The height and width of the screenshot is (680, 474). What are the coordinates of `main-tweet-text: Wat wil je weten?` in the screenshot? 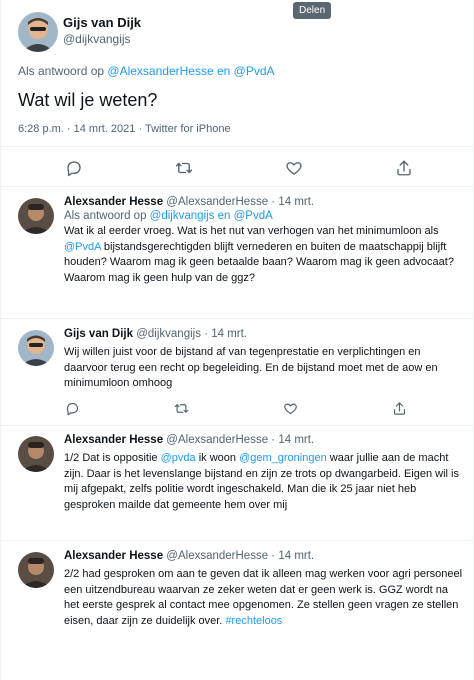 It's located at (88, 100).